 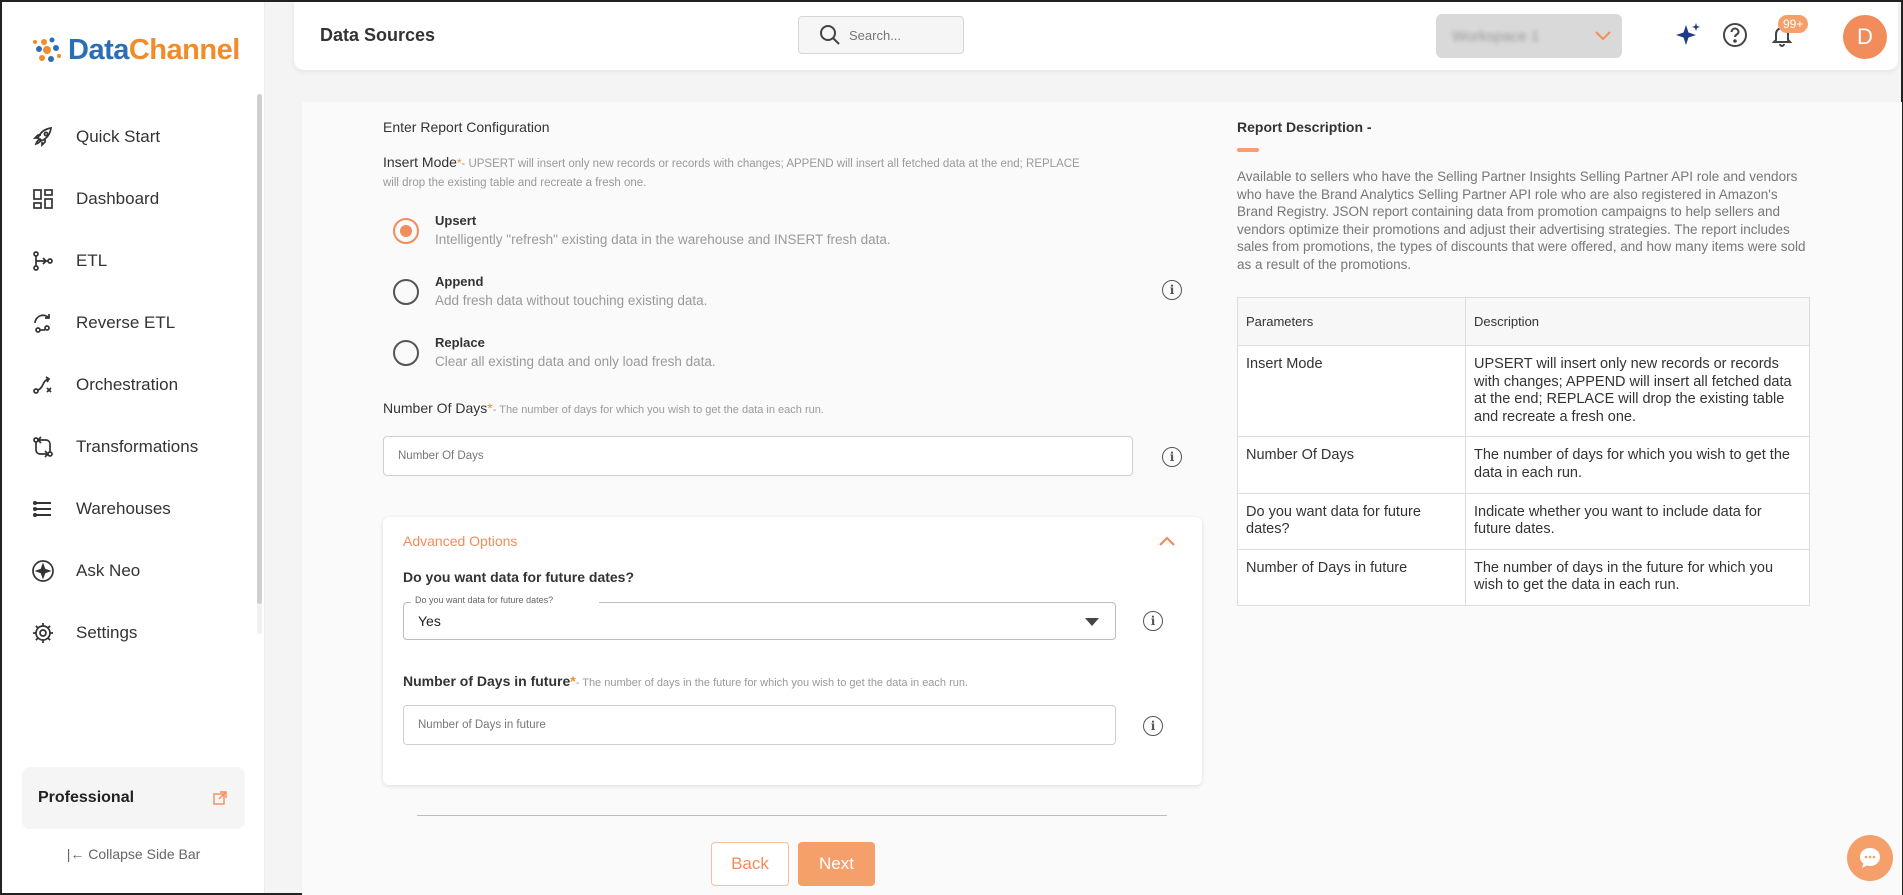 I want to click on sidebar-scroll-thumb, so click(x=259, y=349).